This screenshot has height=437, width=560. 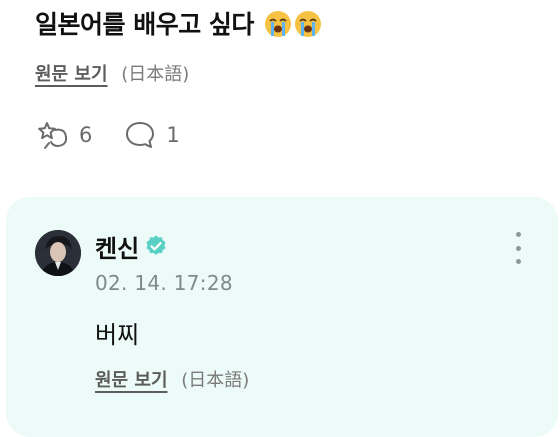 I want to click on comment-button: 1, so click(x=152, y=135).